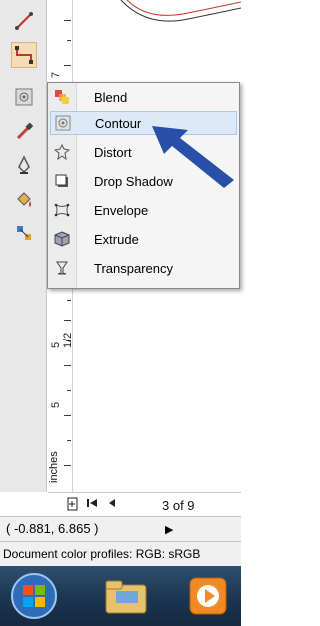 Image resolution: width=320 pixels, height=626 pixels. I want to click on units-label: inches, so click(54, 467).